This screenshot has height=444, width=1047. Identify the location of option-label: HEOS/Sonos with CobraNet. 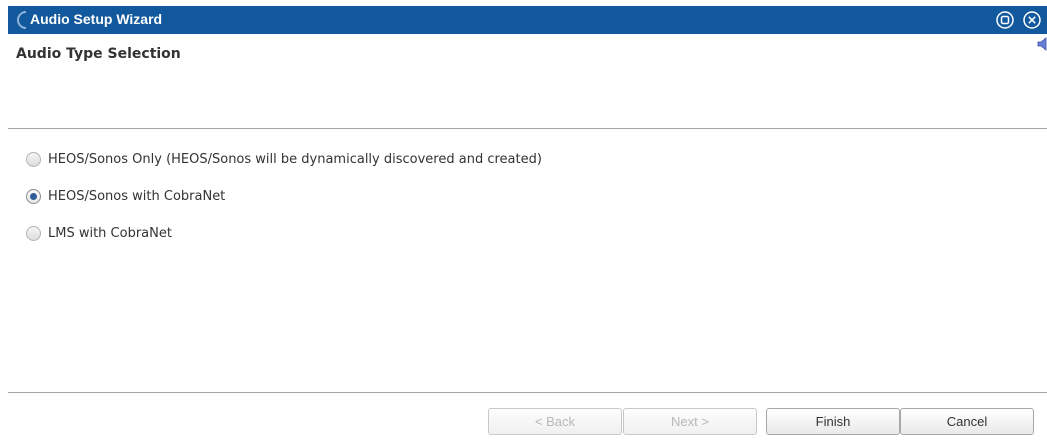
(137, 196).